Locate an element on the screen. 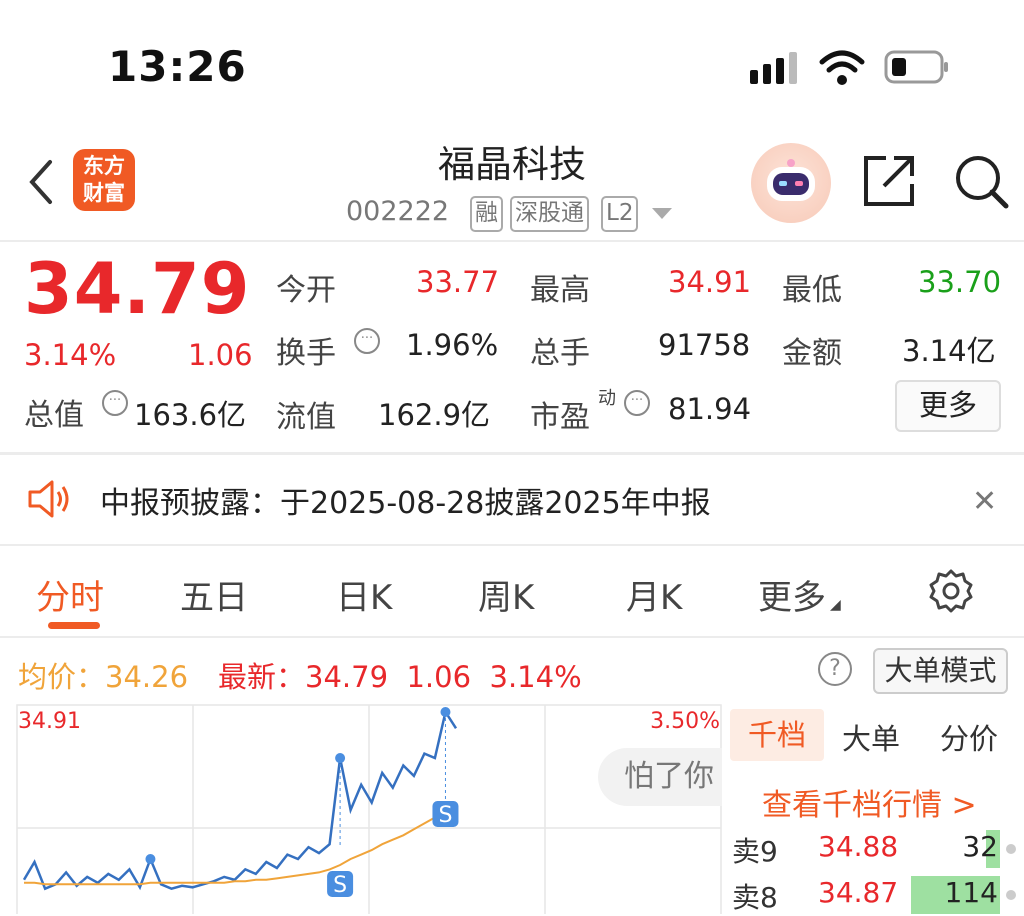 Image resolution: width=1024 pixels, height=916 pixels. row-label: 卖9 is located at coordinates (755, 851).